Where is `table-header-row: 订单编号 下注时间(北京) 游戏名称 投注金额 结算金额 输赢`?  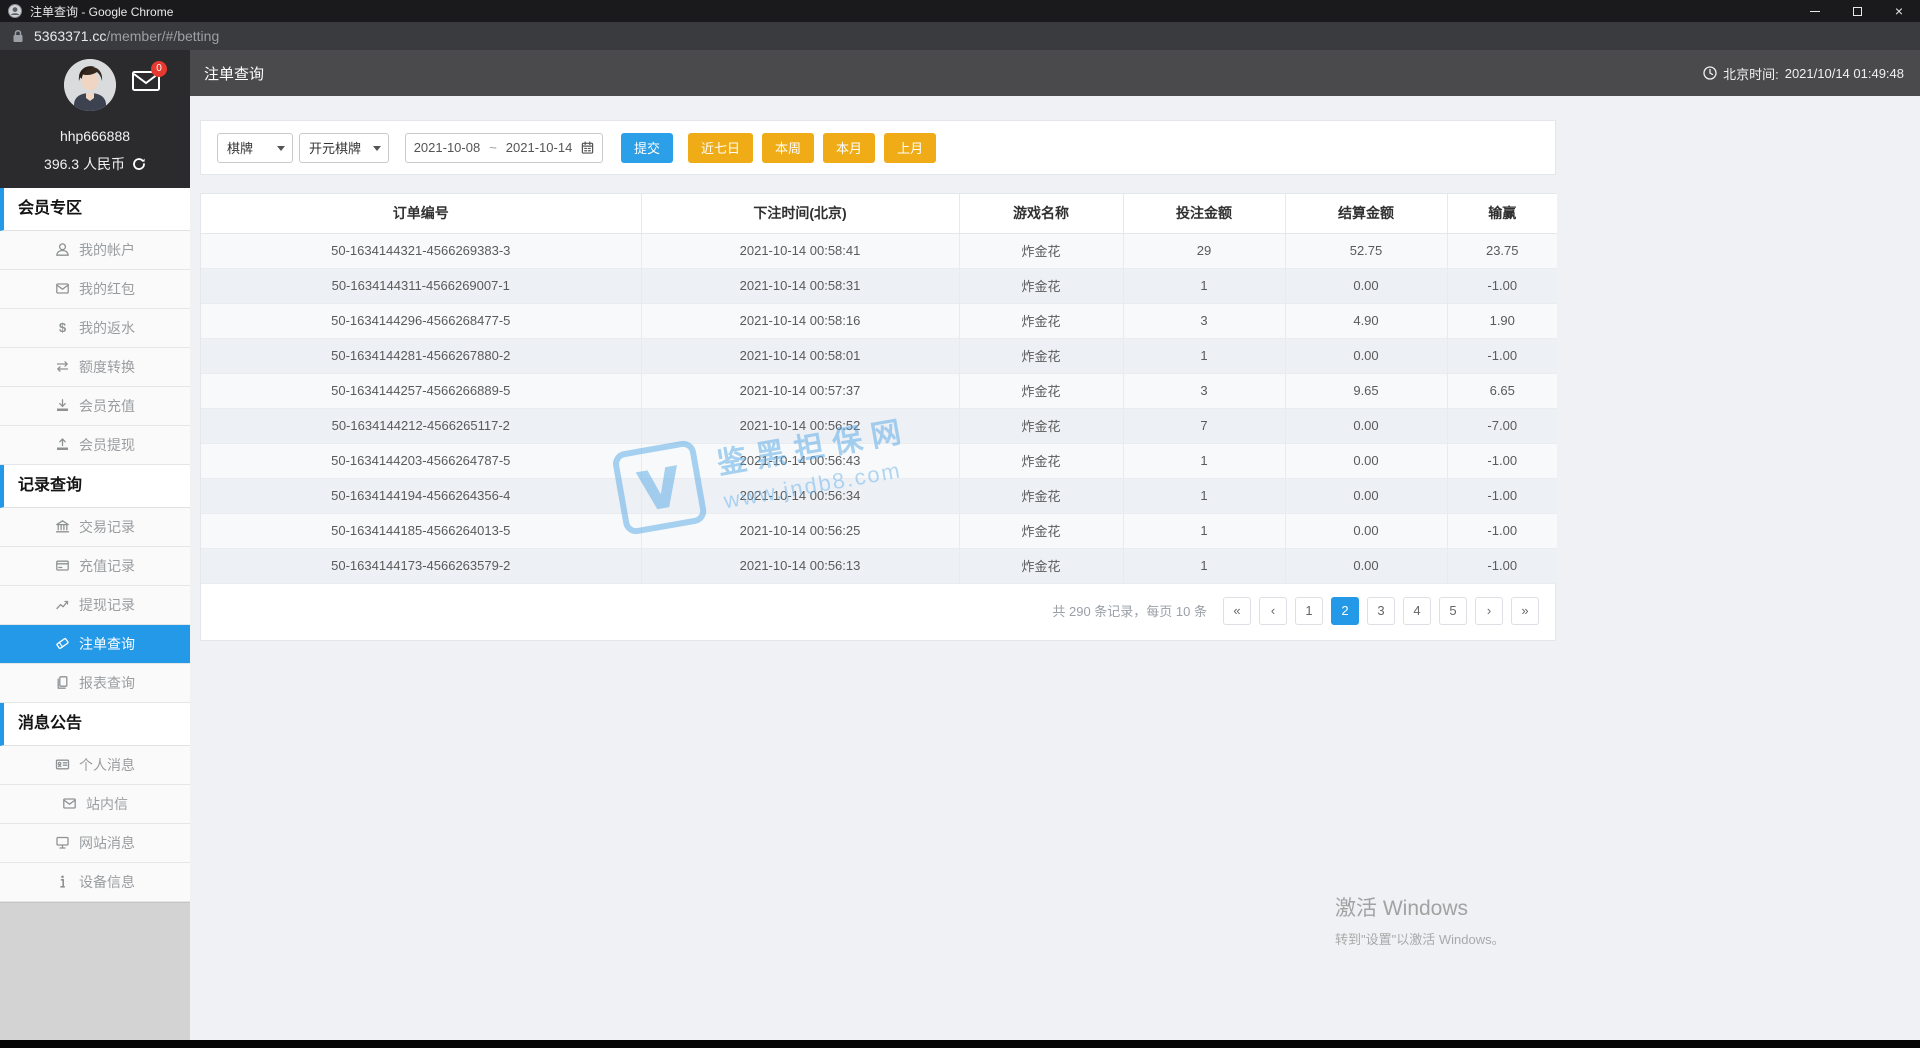 table-header-row: 订单编号 下注时间(北京) 游戏名称 投注金额 结算金额 输赢 is located at coordinates (879, 214).